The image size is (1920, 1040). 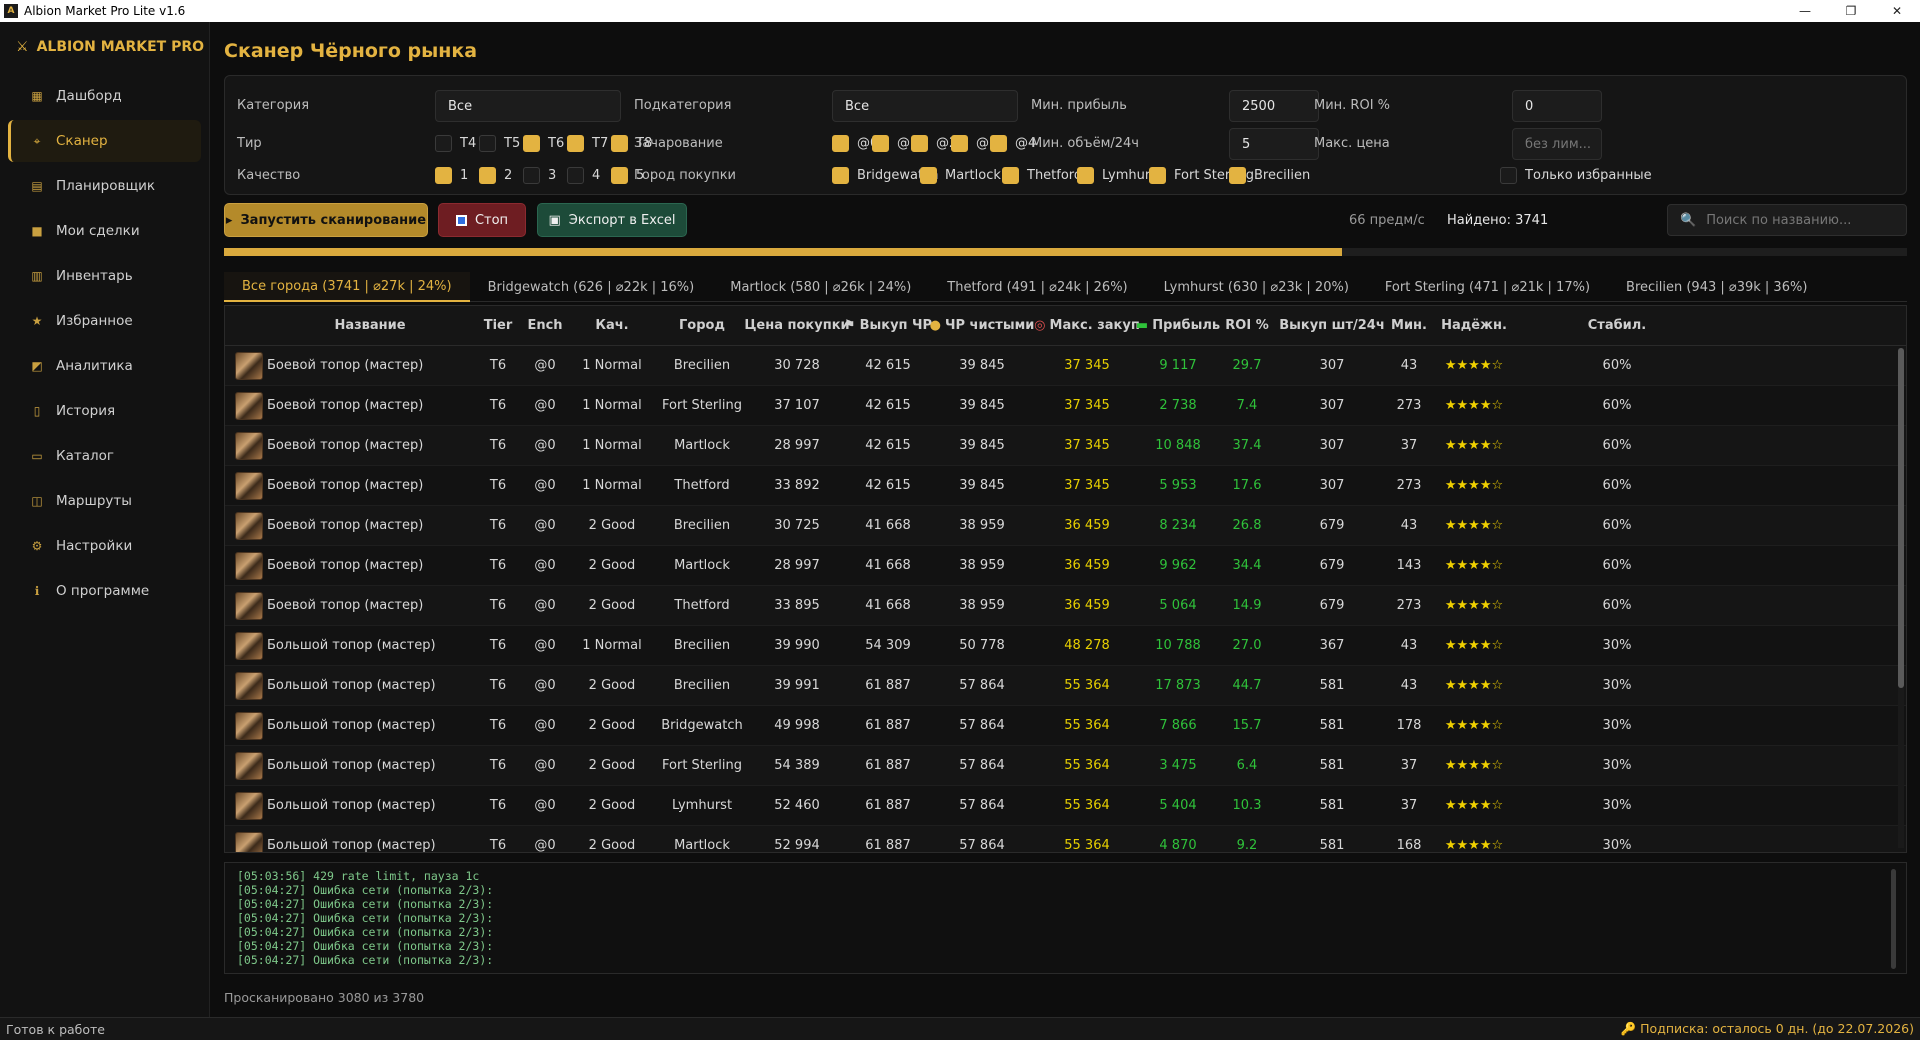 What do you see at coordinates (1247, 326) in the screenshot?
I see `header-roi: ROI %` at bounding box center [1247, 326].